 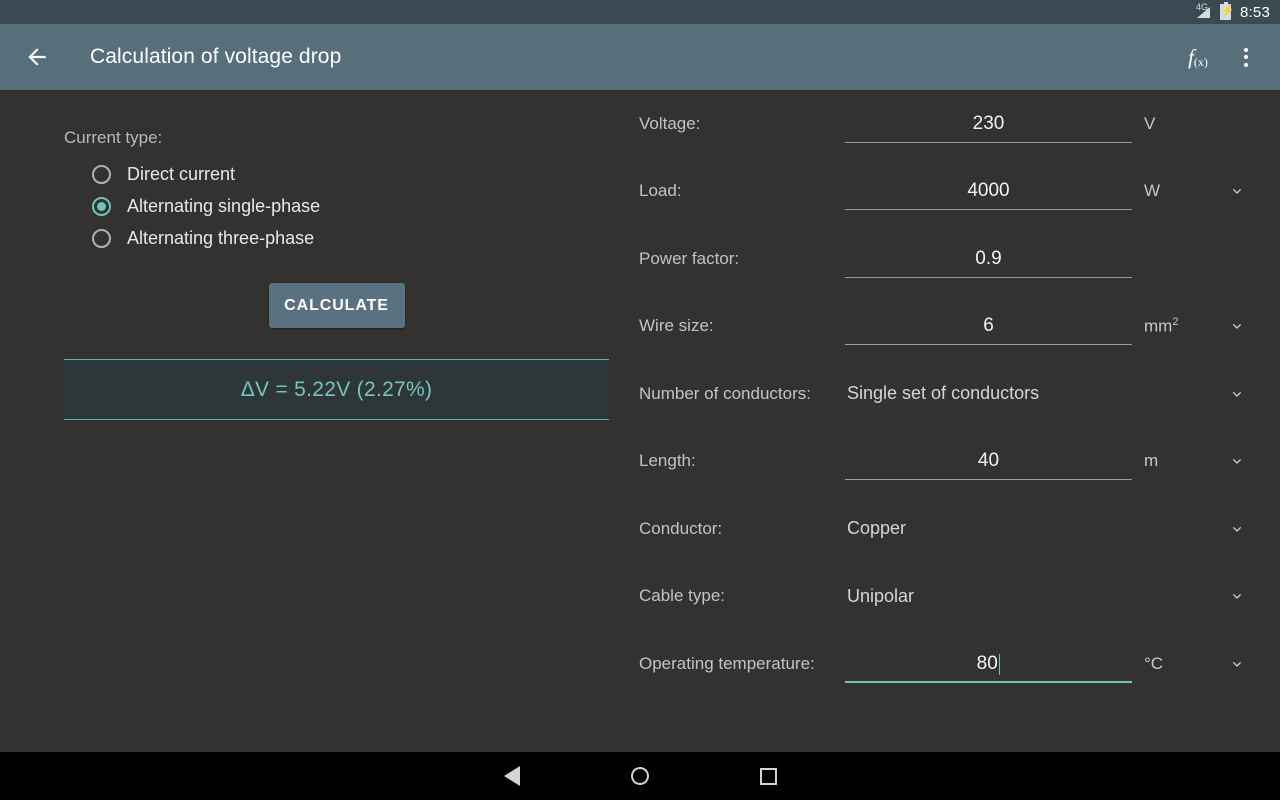 I want to click on dropdown-value: Single set of conductors, so click(x=988, y=393).